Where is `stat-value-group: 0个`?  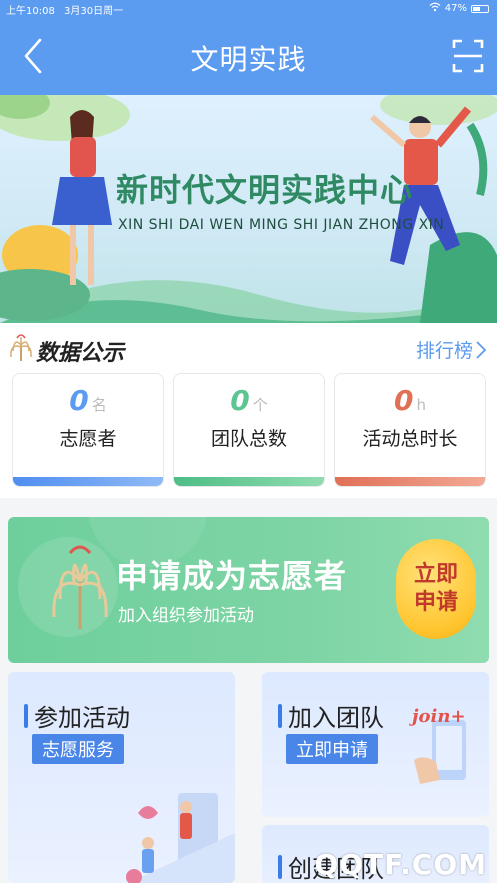
stat-value-group: 0个 is located at coordinates (249, 400).